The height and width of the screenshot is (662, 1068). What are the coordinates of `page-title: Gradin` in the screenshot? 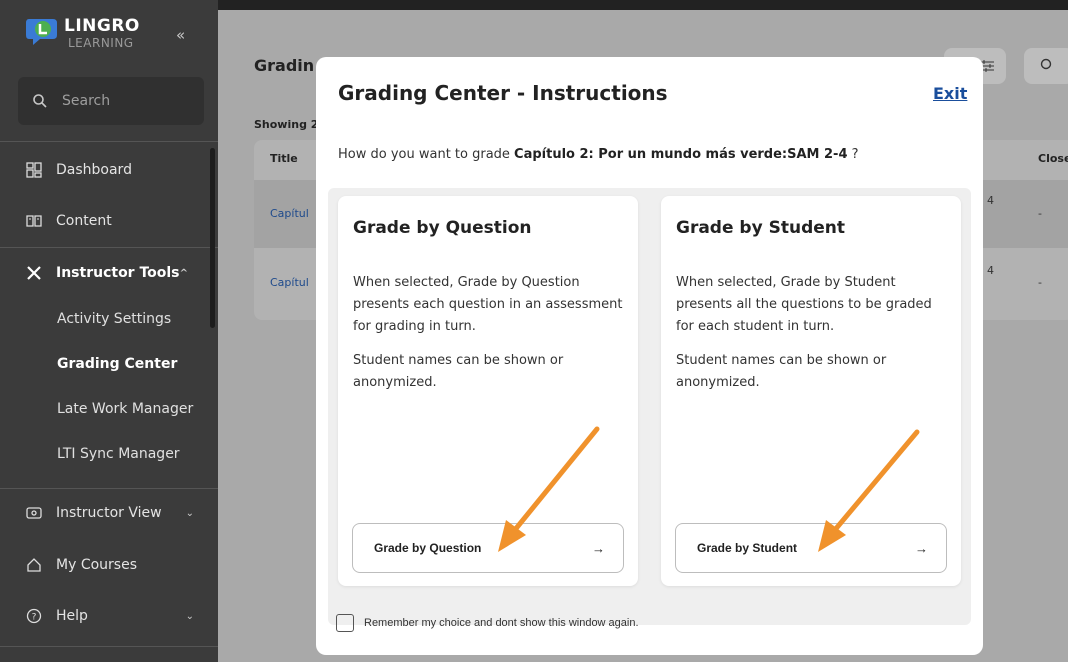 It's located at (284, 65).